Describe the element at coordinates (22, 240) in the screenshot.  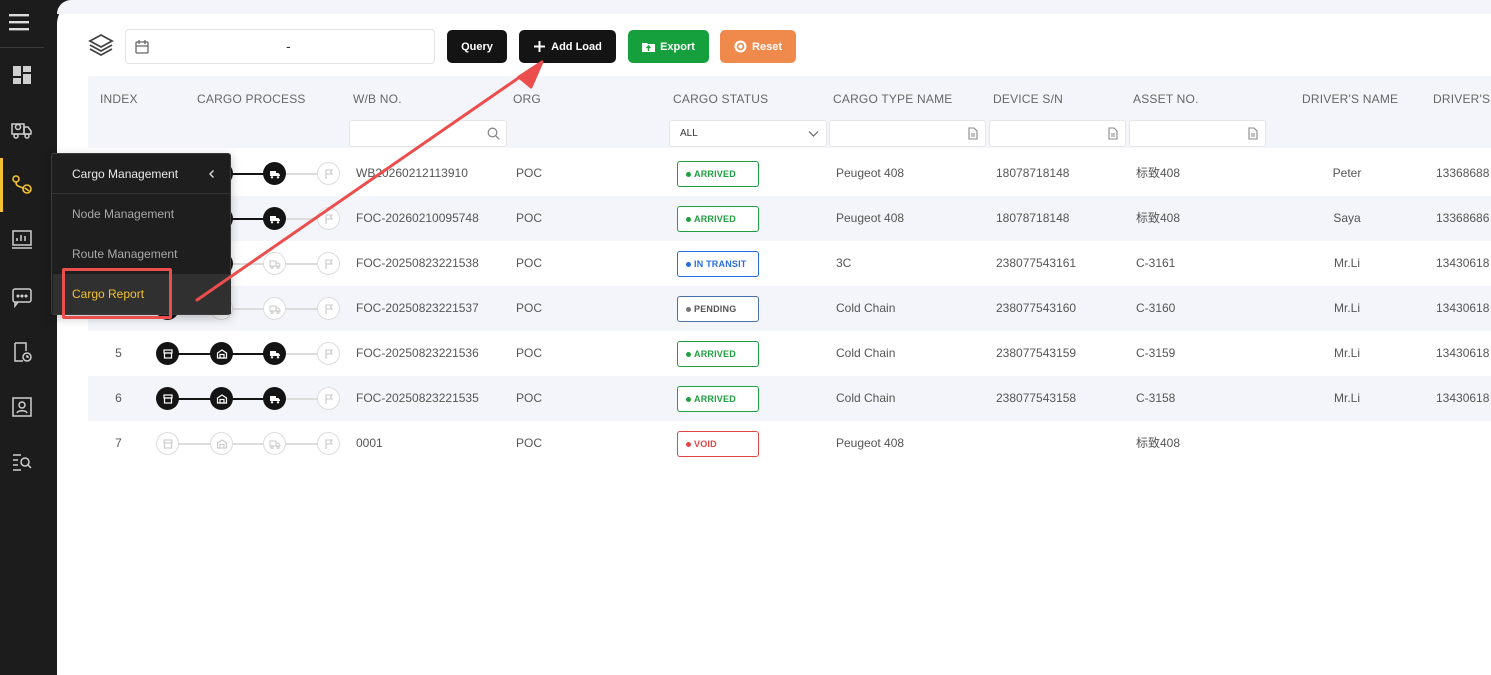
I see `report-chart-icon` at that location.